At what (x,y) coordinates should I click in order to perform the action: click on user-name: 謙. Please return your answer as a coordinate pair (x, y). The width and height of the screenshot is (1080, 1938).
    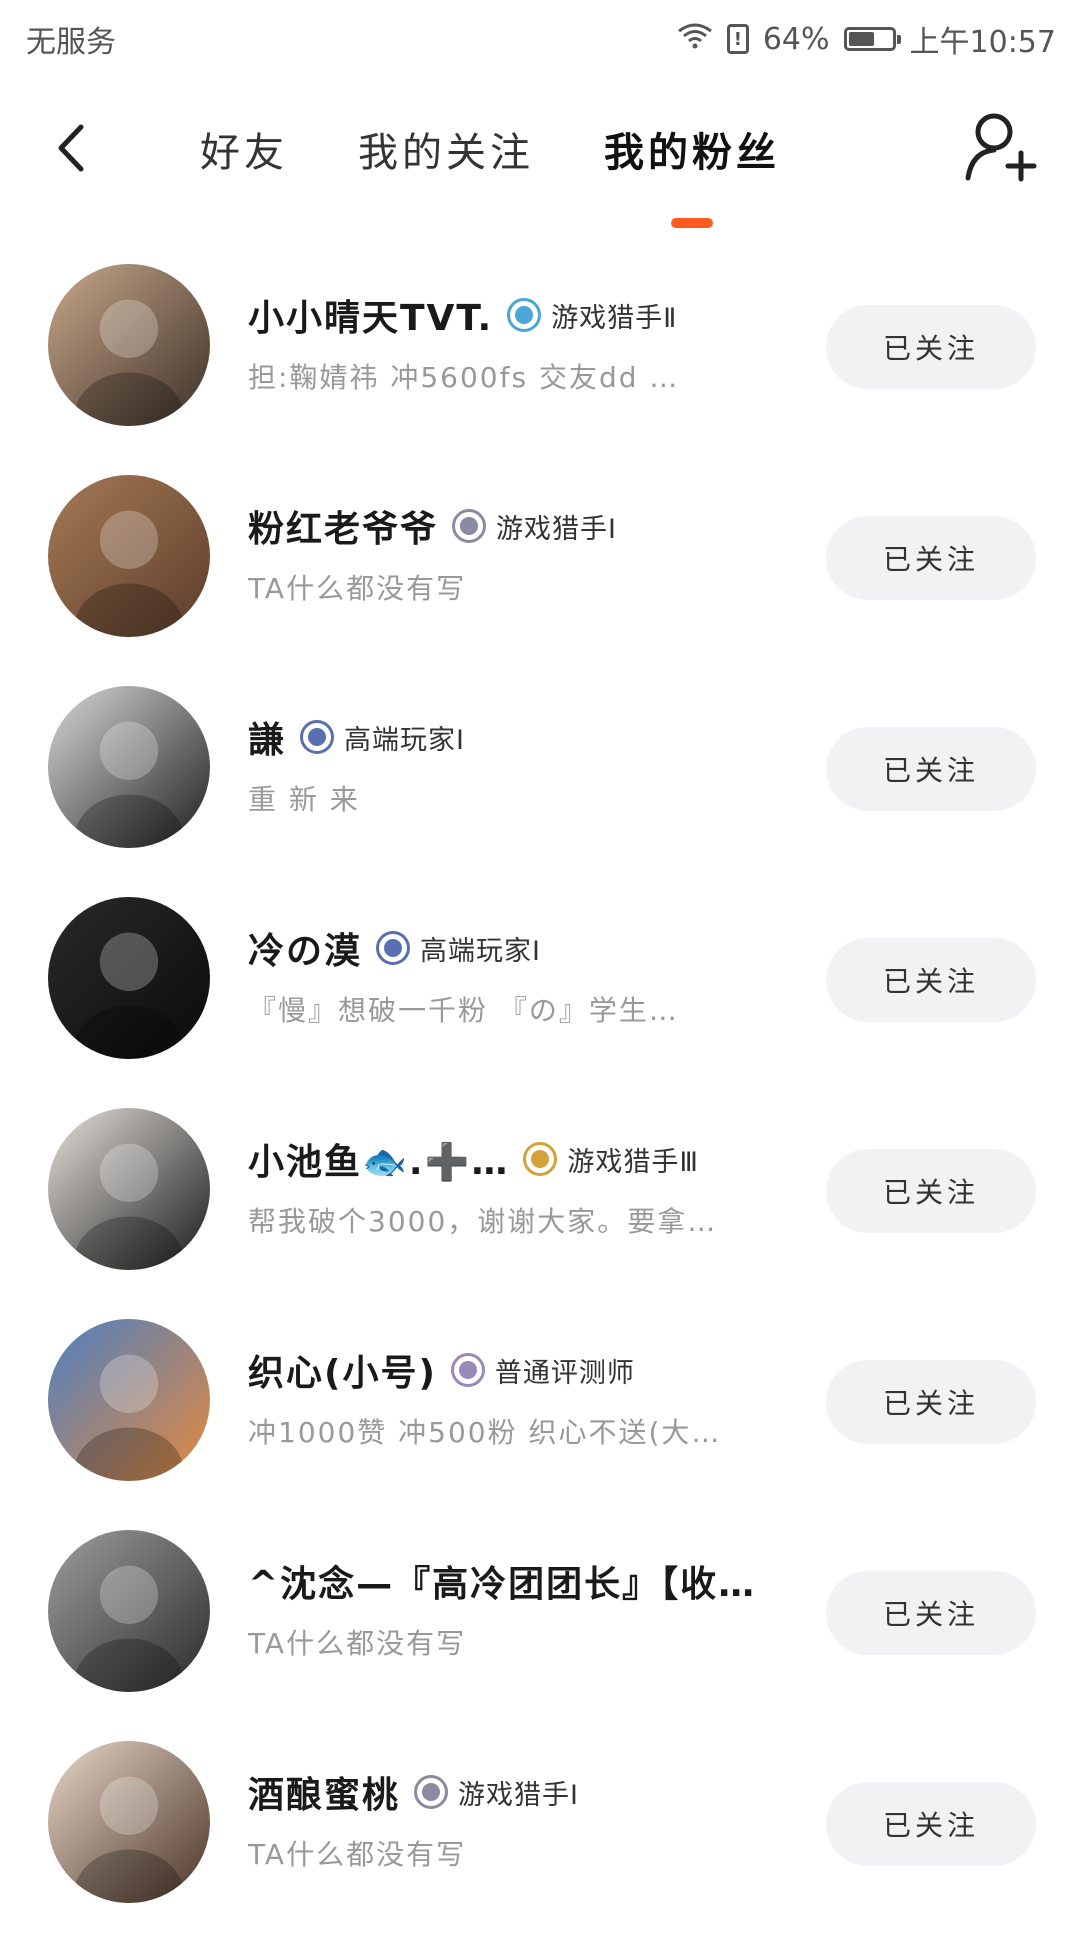
    Looking at the image, I should click on (267, 737).